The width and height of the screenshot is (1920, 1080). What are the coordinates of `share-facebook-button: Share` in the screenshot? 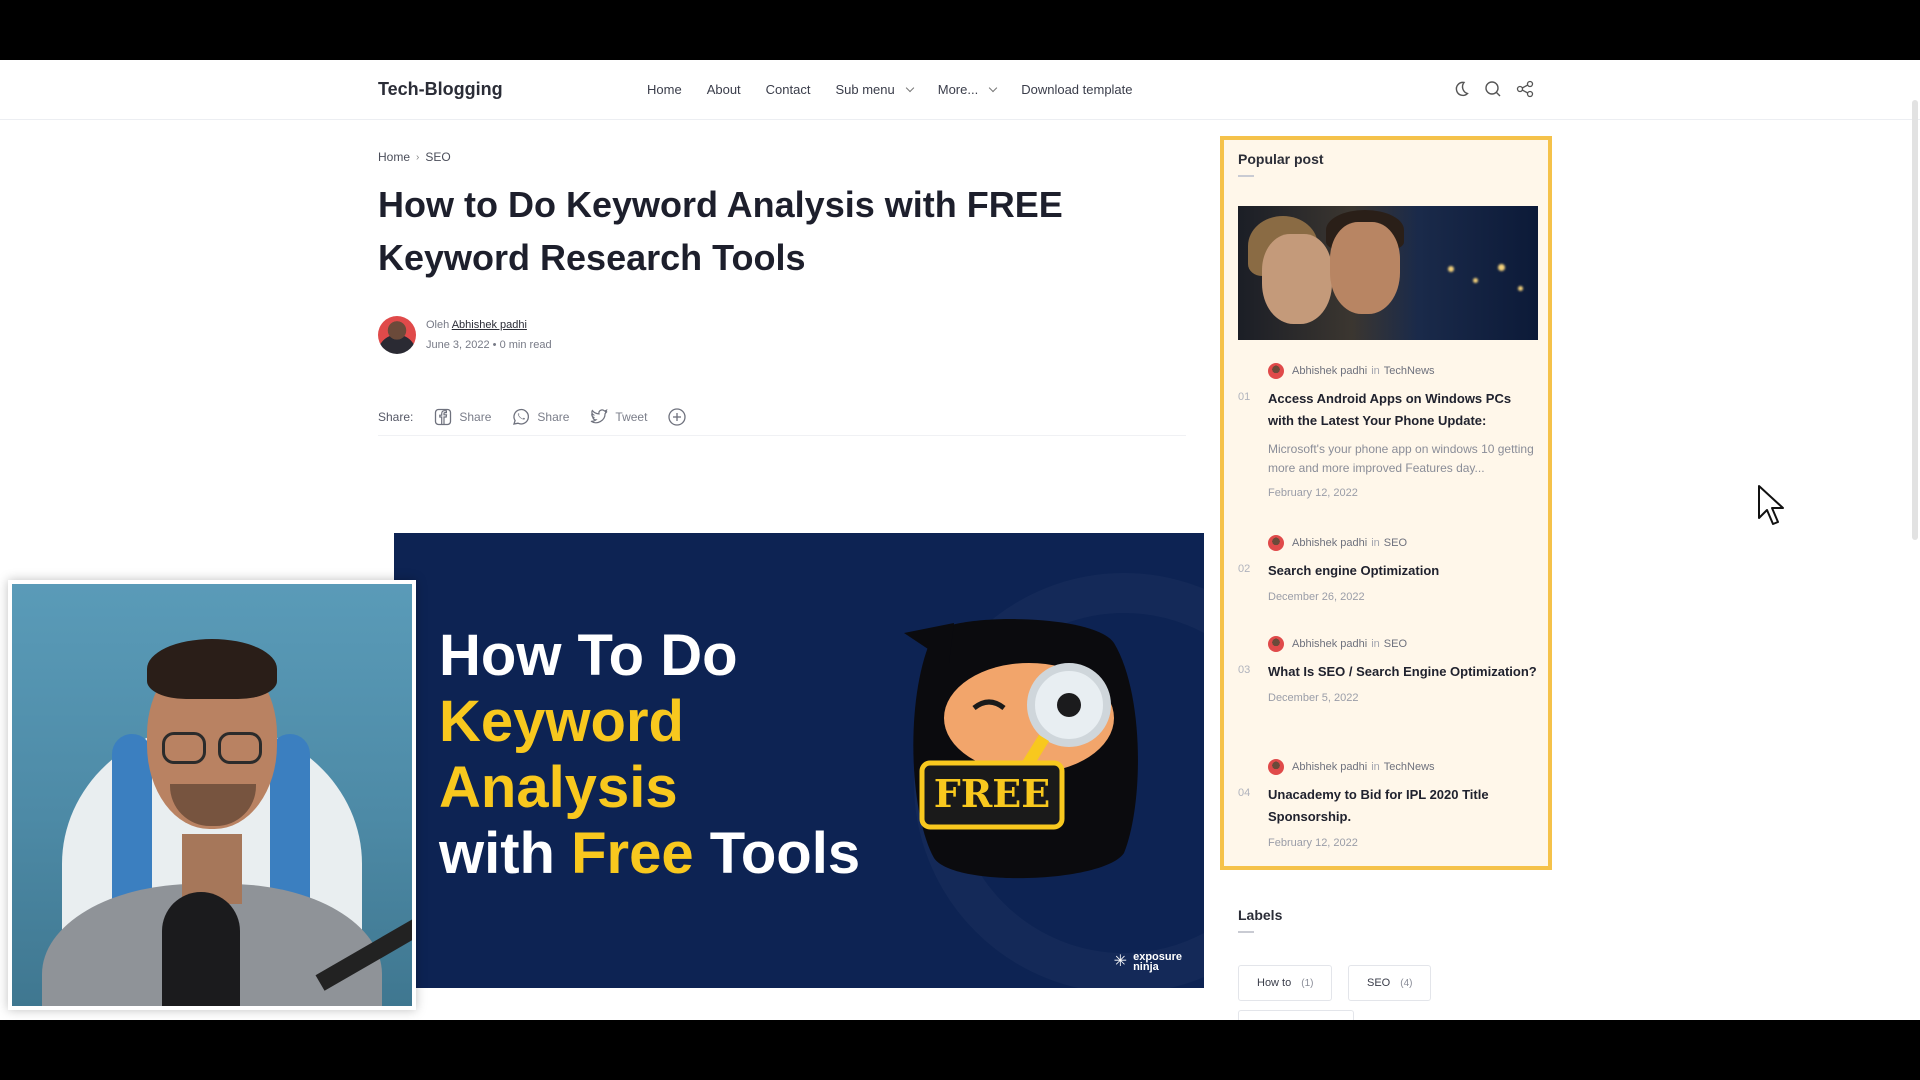 It's located at (462, 417).